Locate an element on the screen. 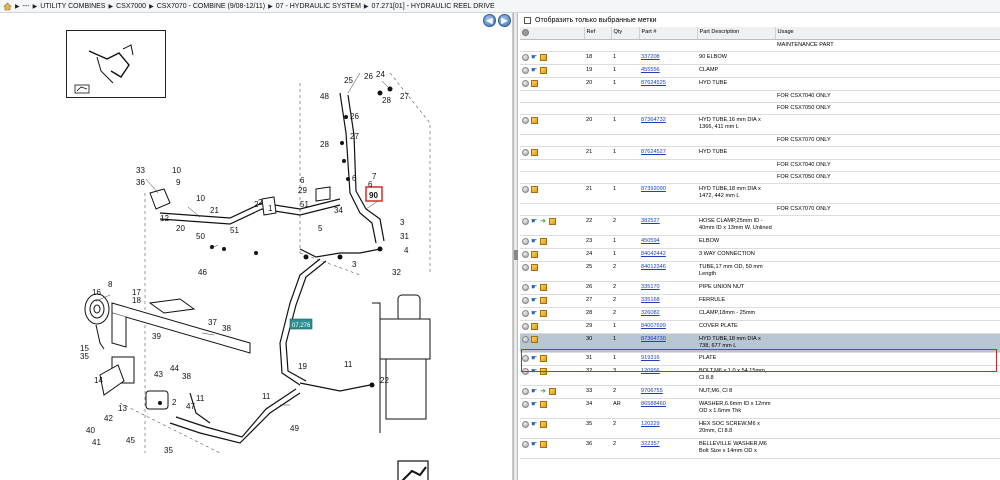 Image resolution: width=1000 pixels, height=480 pixels. callout-label: 50 is located at coordinates (200, 236).